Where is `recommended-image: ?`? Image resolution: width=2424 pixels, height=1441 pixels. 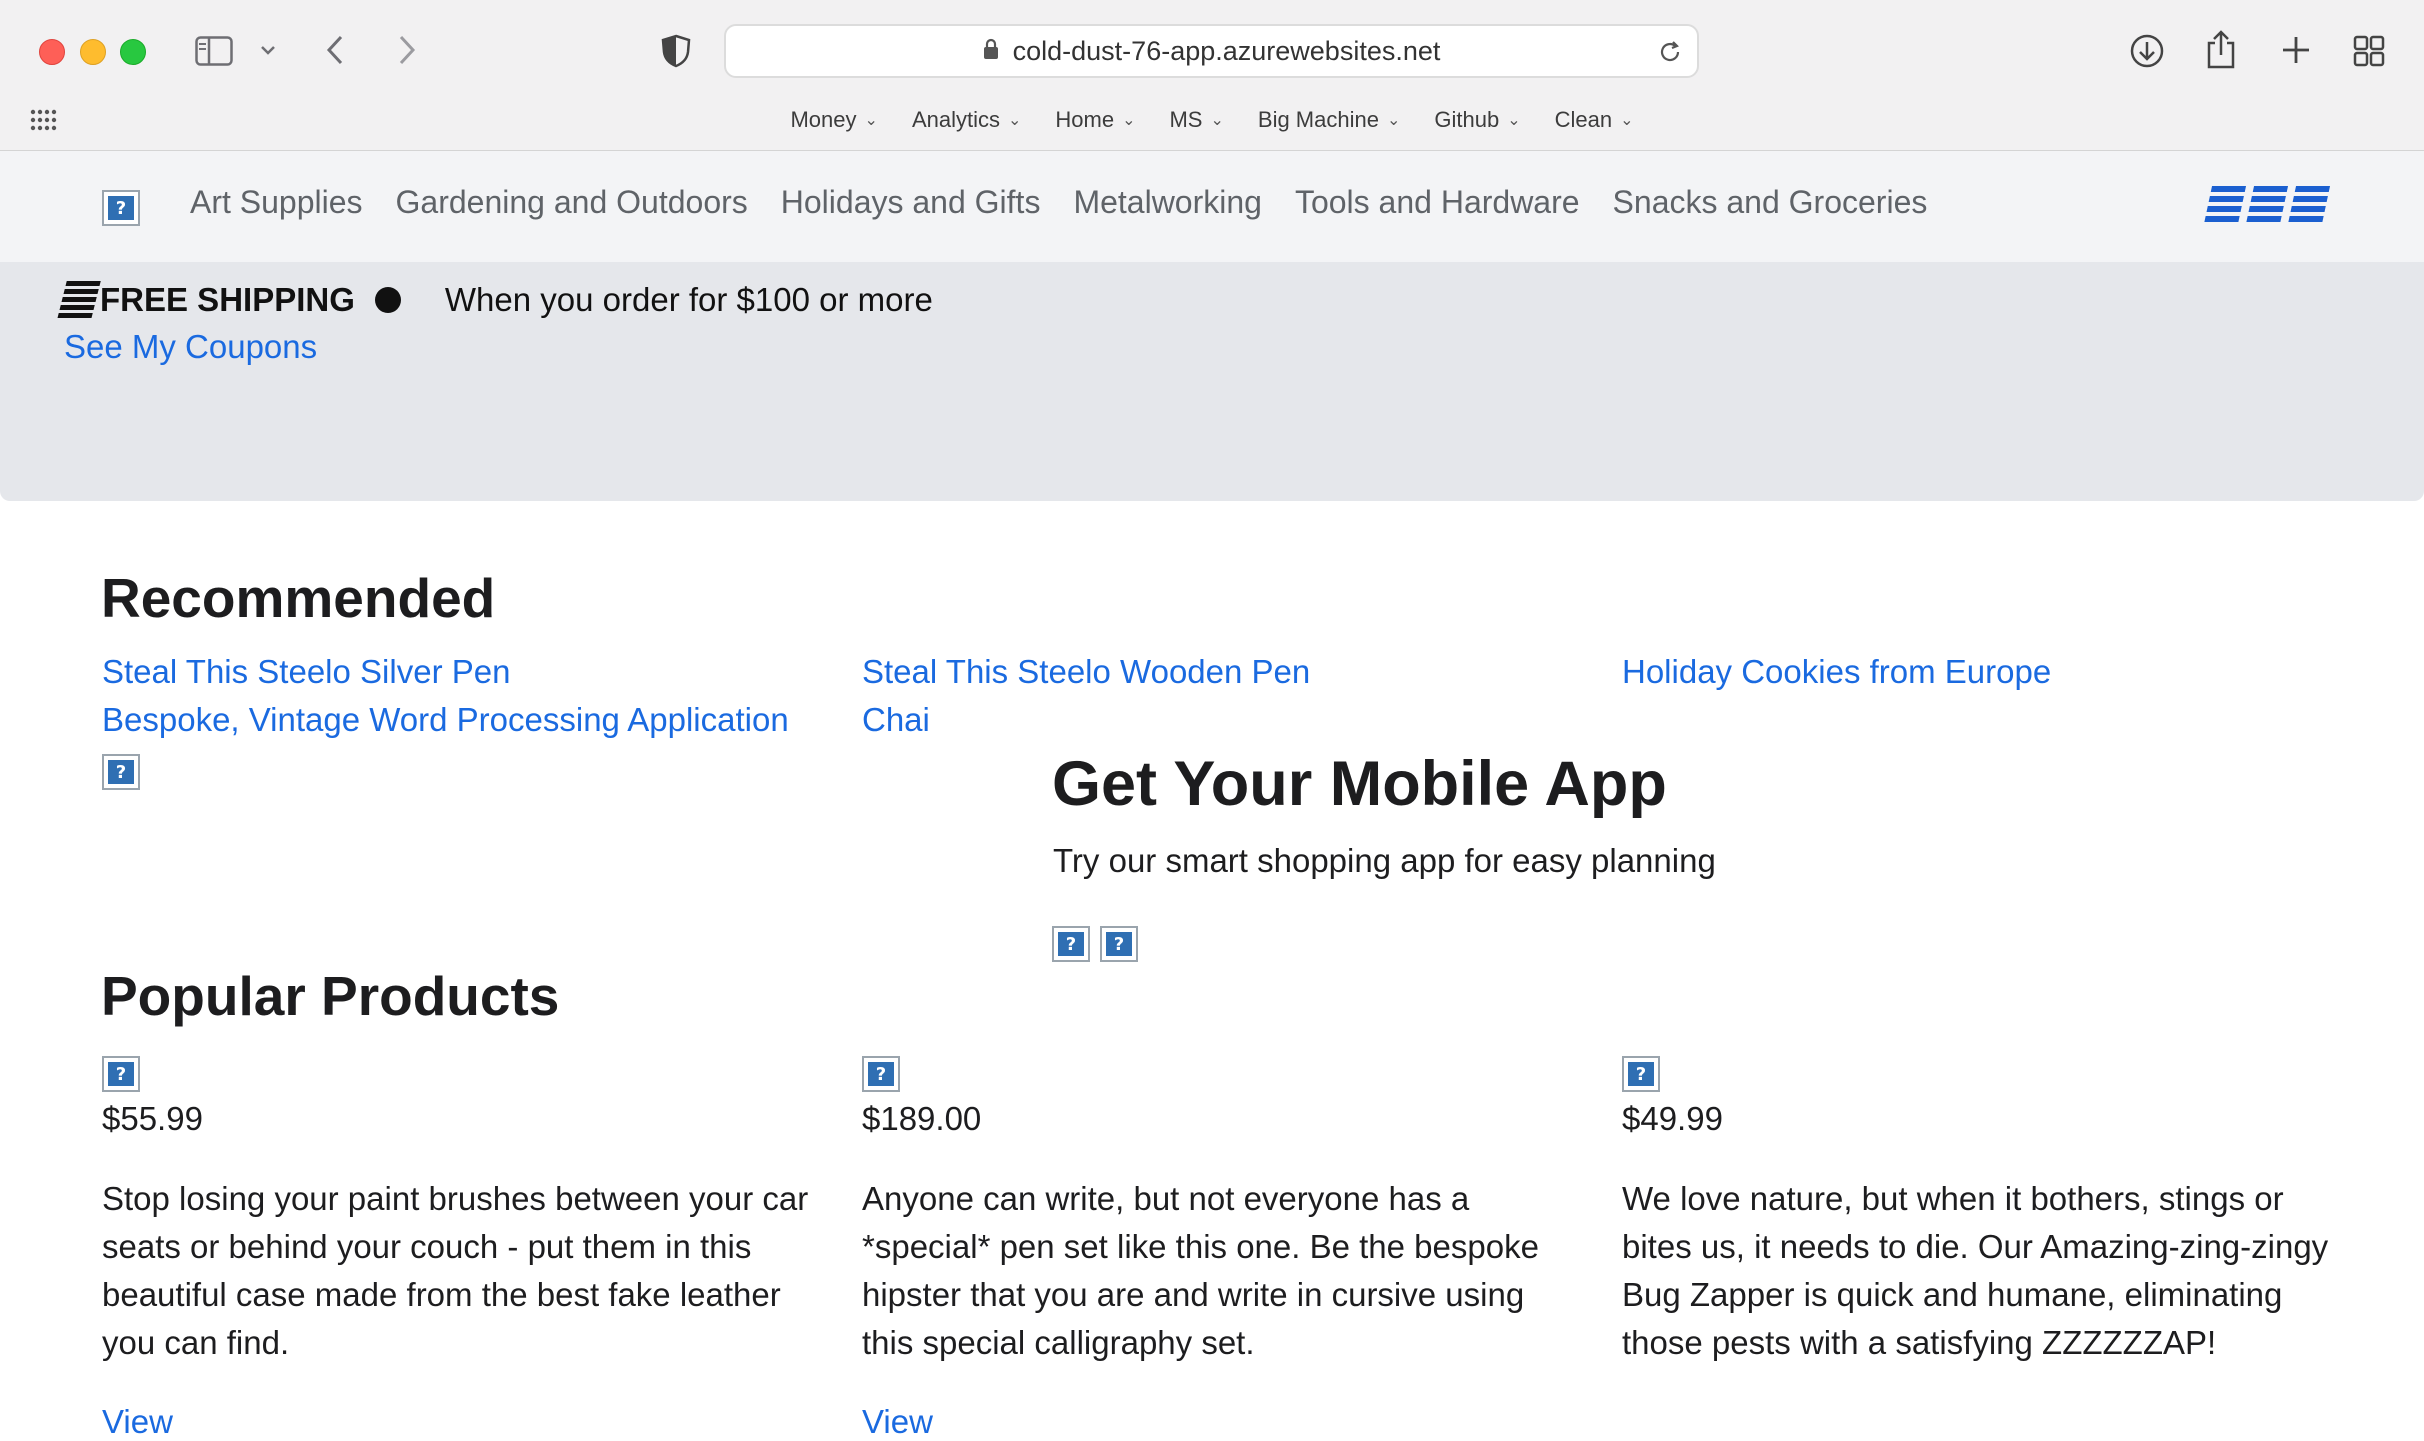
recommended-image: ? is located at coordinates (121, 772).